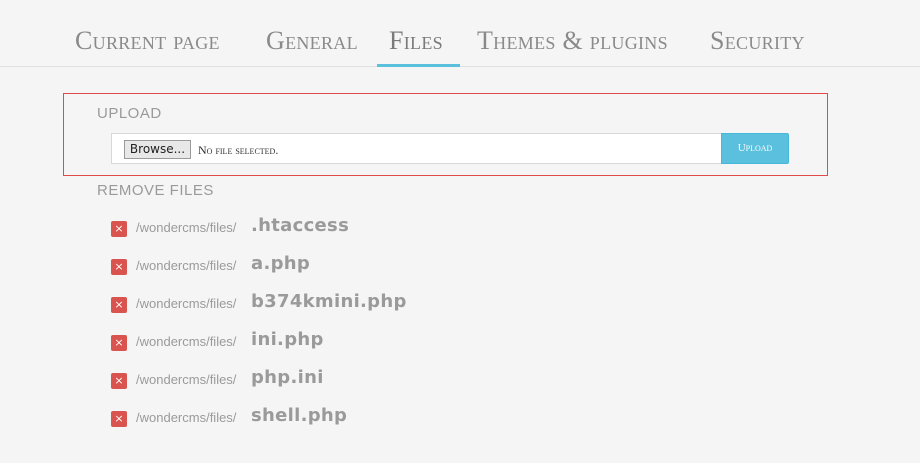  I want to click on tab-current-page: Current page, so click(147, 41).